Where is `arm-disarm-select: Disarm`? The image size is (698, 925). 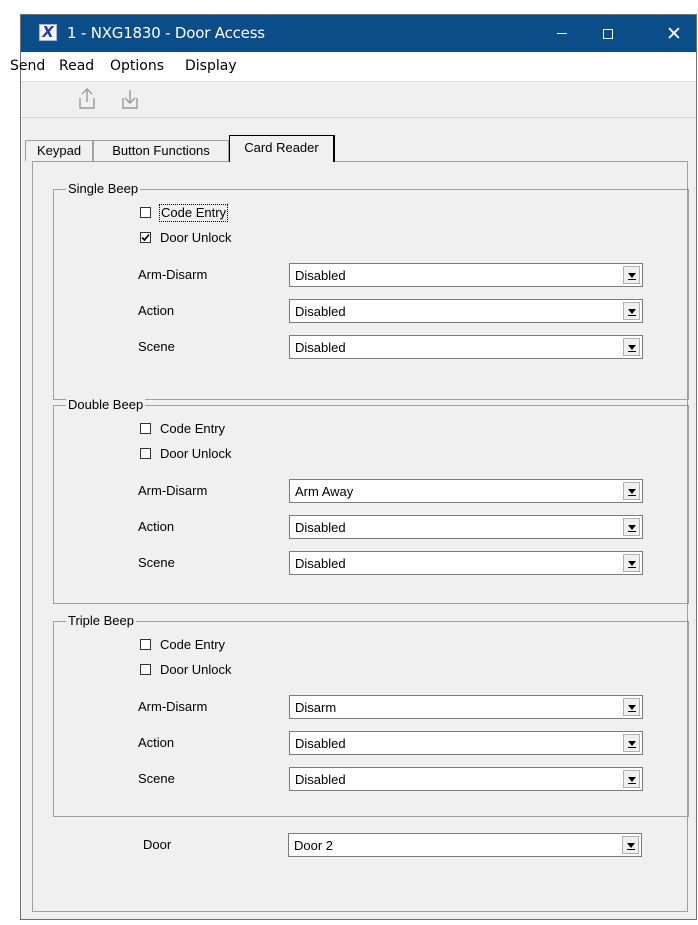 arm-disarm-select: Disarm is located at coordinates (466, 707).